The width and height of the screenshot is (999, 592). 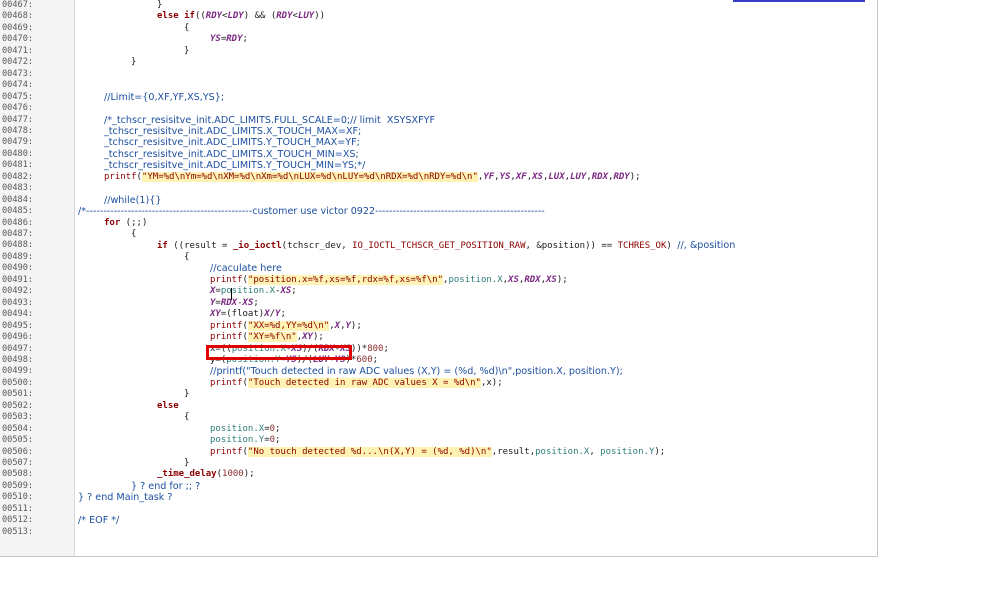 I want to click on code-token: LDY, so click(x=235, y=16).